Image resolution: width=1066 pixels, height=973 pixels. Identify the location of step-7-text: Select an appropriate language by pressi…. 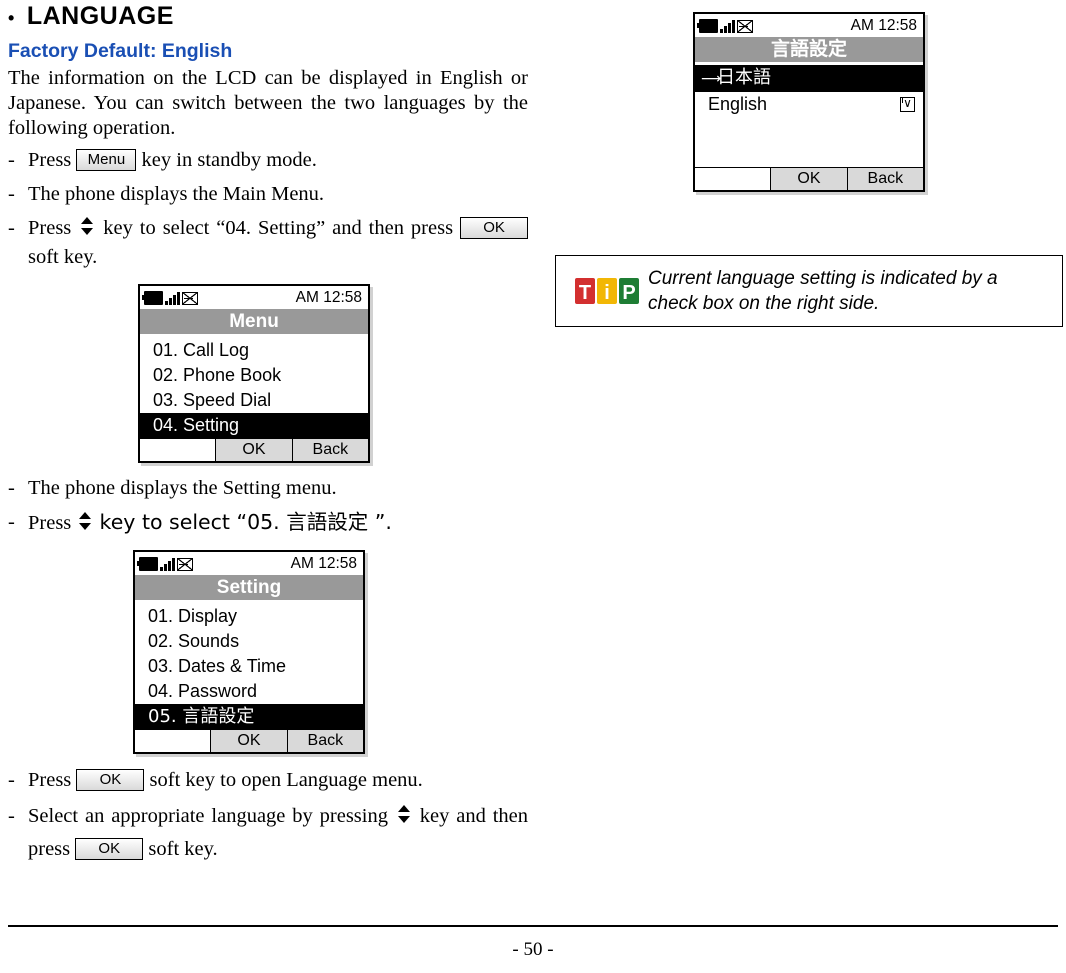
(278, 833).